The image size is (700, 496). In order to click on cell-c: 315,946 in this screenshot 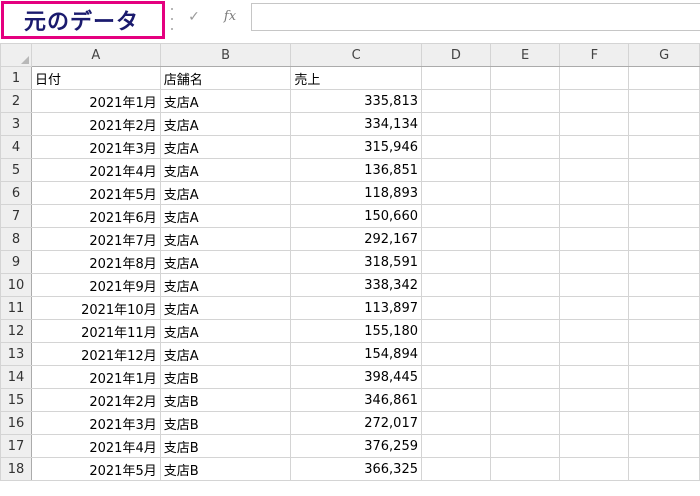, I will do `click(356, 147)`.